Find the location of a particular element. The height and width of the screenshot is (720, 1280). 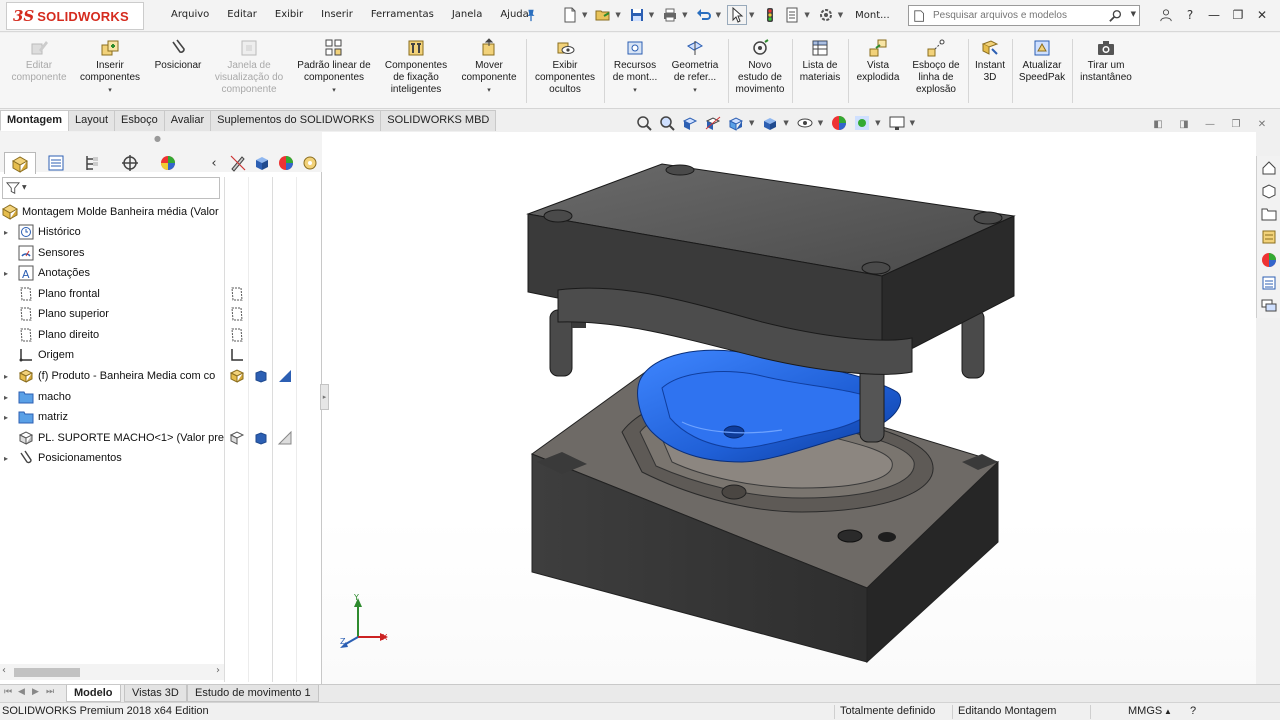

tab-solidworks-mbd: SOLIDWORKS MBD is located at coordinates (438, 120).